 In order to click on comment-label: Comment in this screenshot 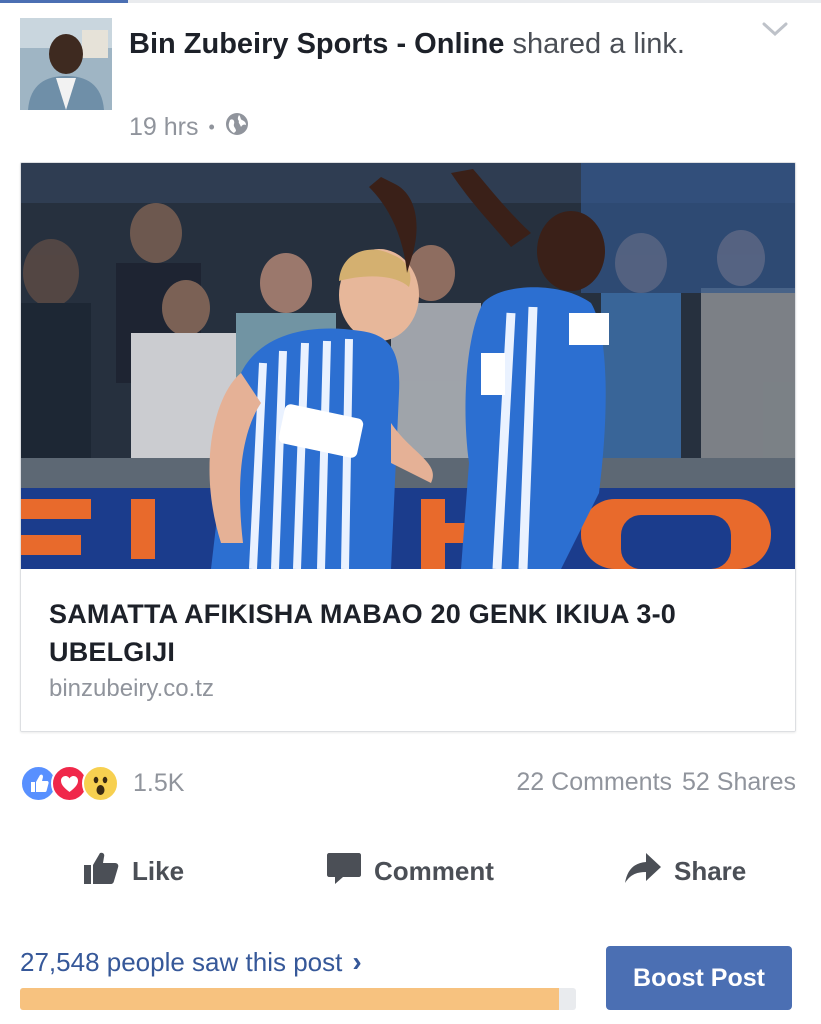, I will do `click(434, 870)`.